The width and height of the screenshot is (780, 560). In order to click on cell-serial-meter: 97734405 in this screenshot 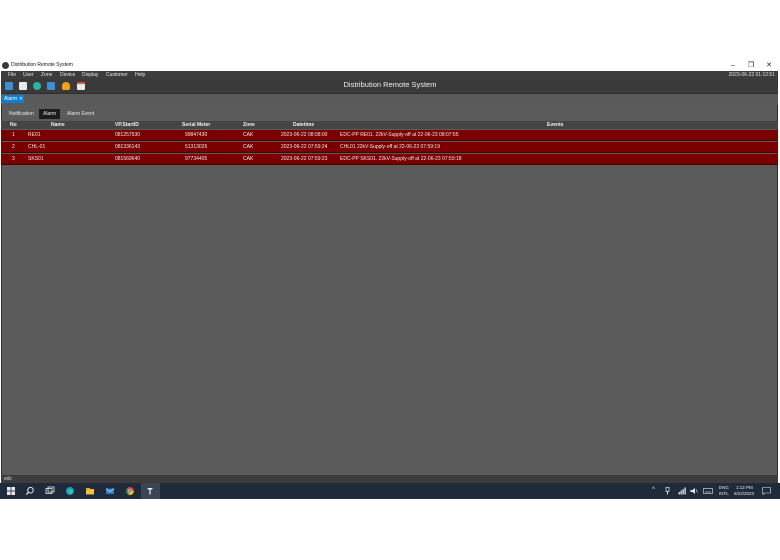, I will do `click(196, 159)`.